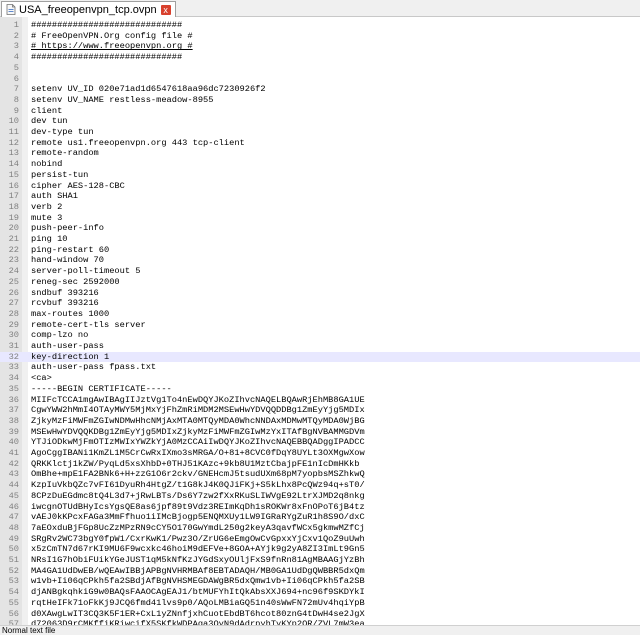  I want to click on line-number: 25, so click(13, 281).